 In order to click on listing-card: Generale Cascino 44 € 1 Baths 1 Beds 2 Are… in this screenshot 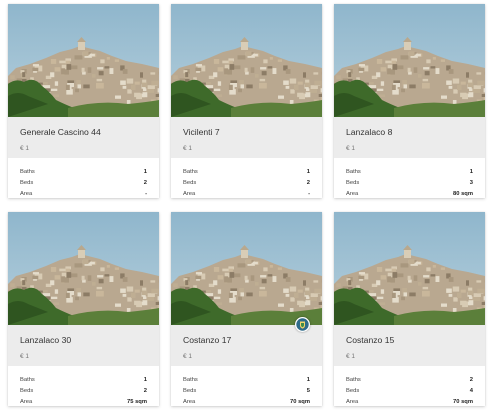, I will do `click(83, 101)`.